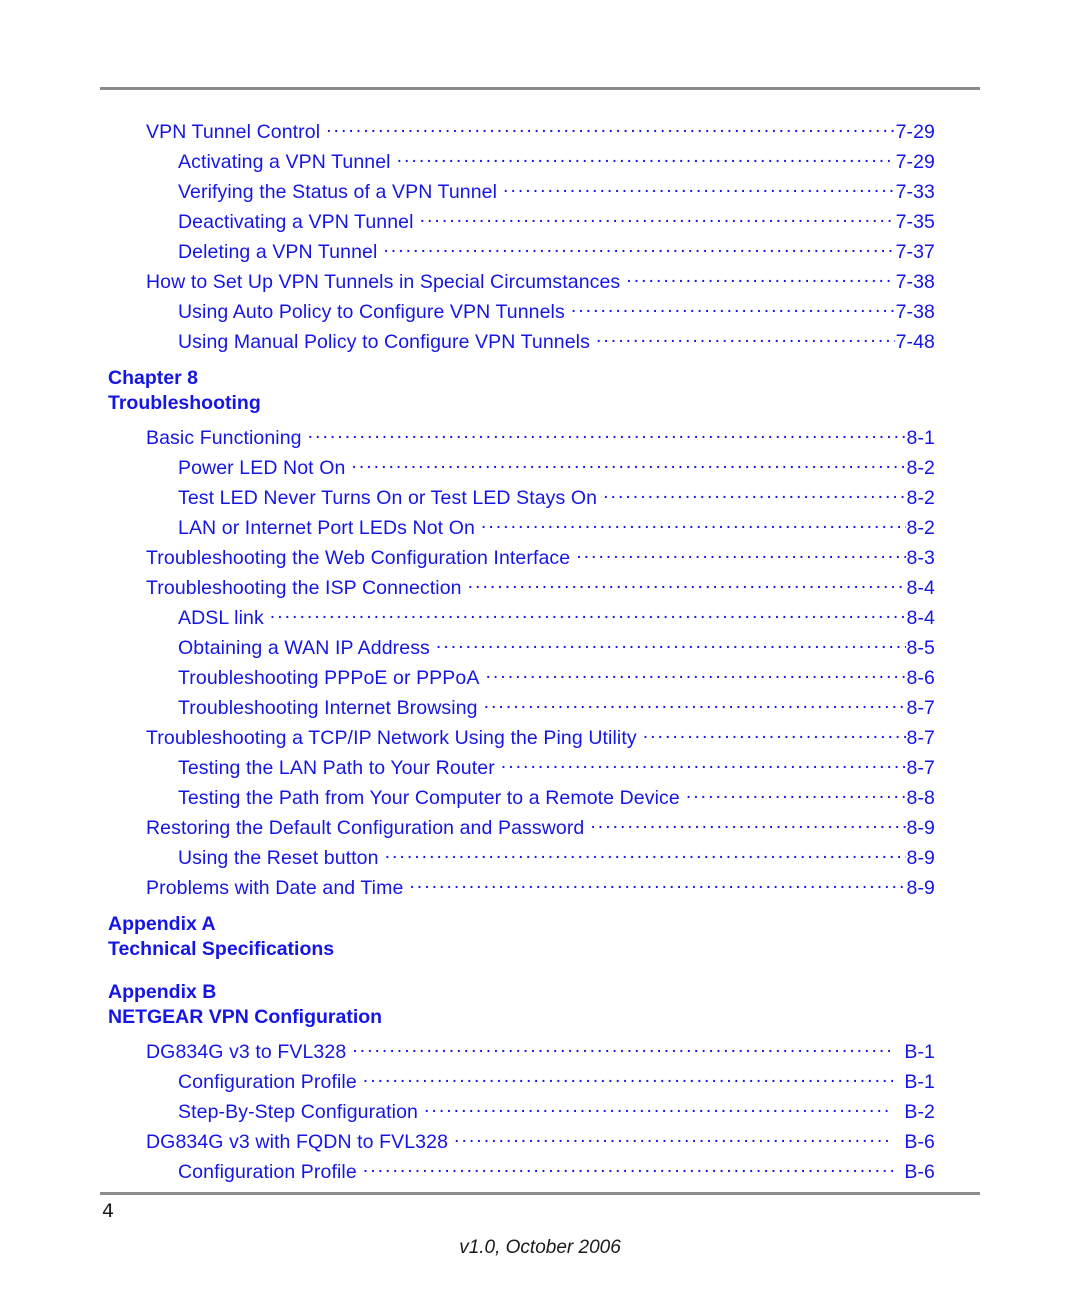 The image size is (1080, 1296). I want to click on toc-entry: LAN or Internet Port LEDs Not On 8-2, so click(540, 529).